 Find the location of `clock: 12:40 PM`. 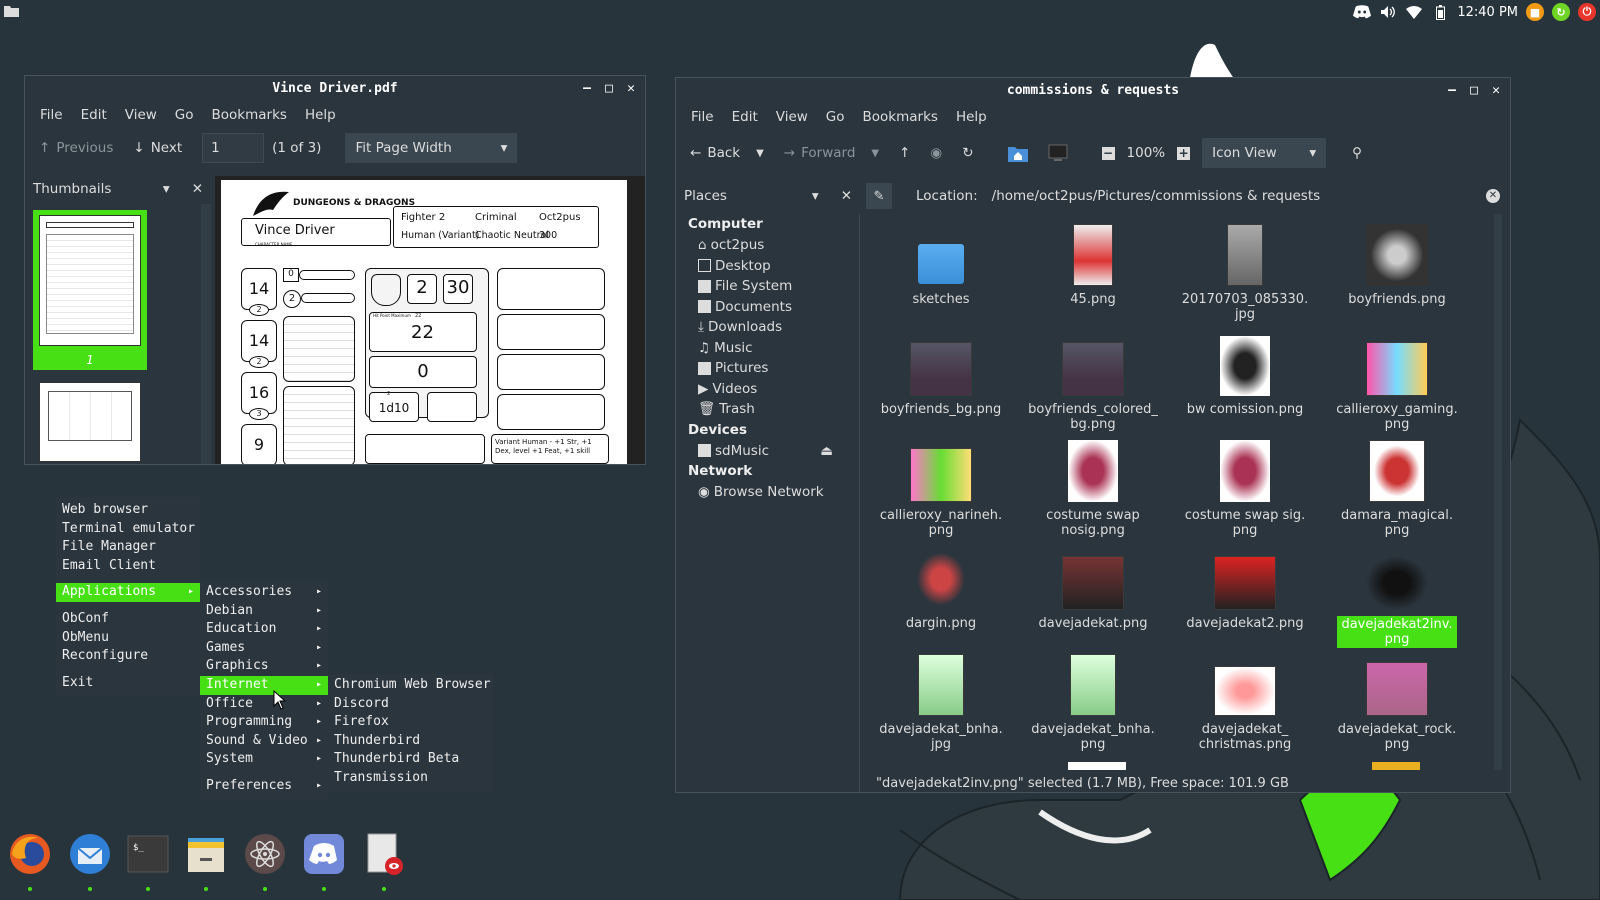

clock: 12:40 PM is located at coordinates (1487, 12).